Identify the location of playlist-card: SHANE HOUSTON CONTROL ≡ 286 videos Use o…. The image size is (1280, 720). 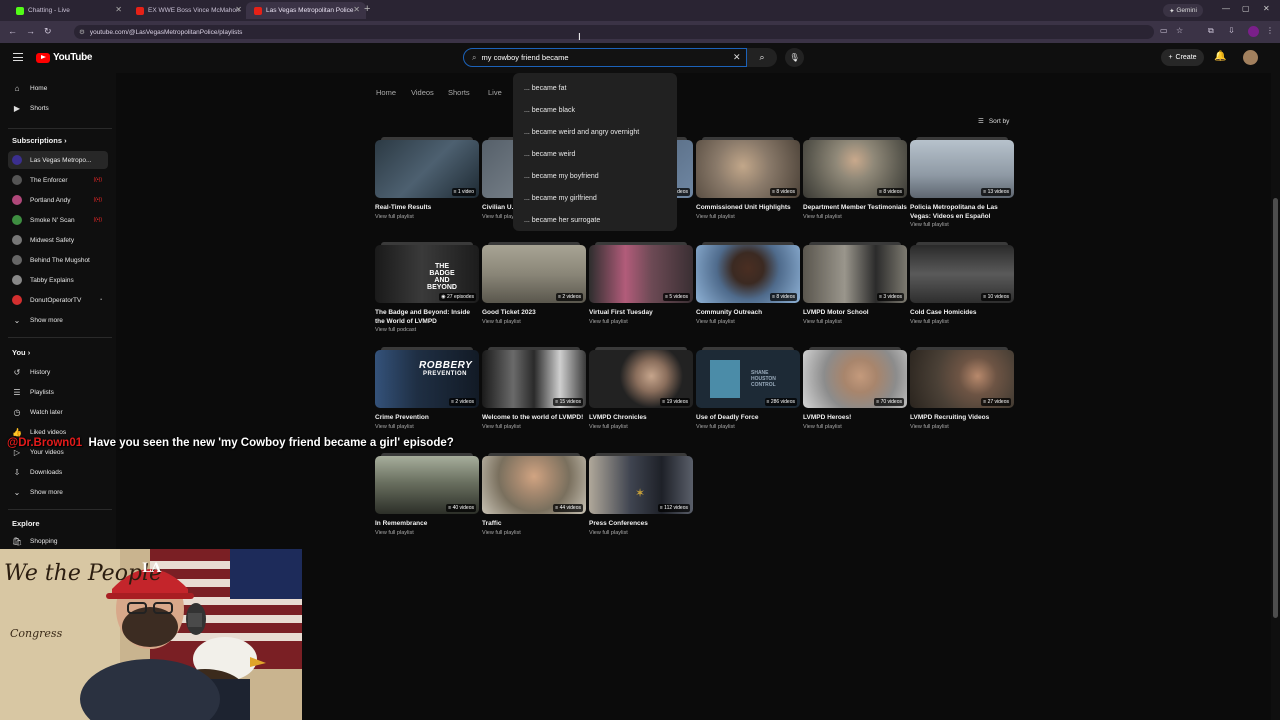
(748, 388).